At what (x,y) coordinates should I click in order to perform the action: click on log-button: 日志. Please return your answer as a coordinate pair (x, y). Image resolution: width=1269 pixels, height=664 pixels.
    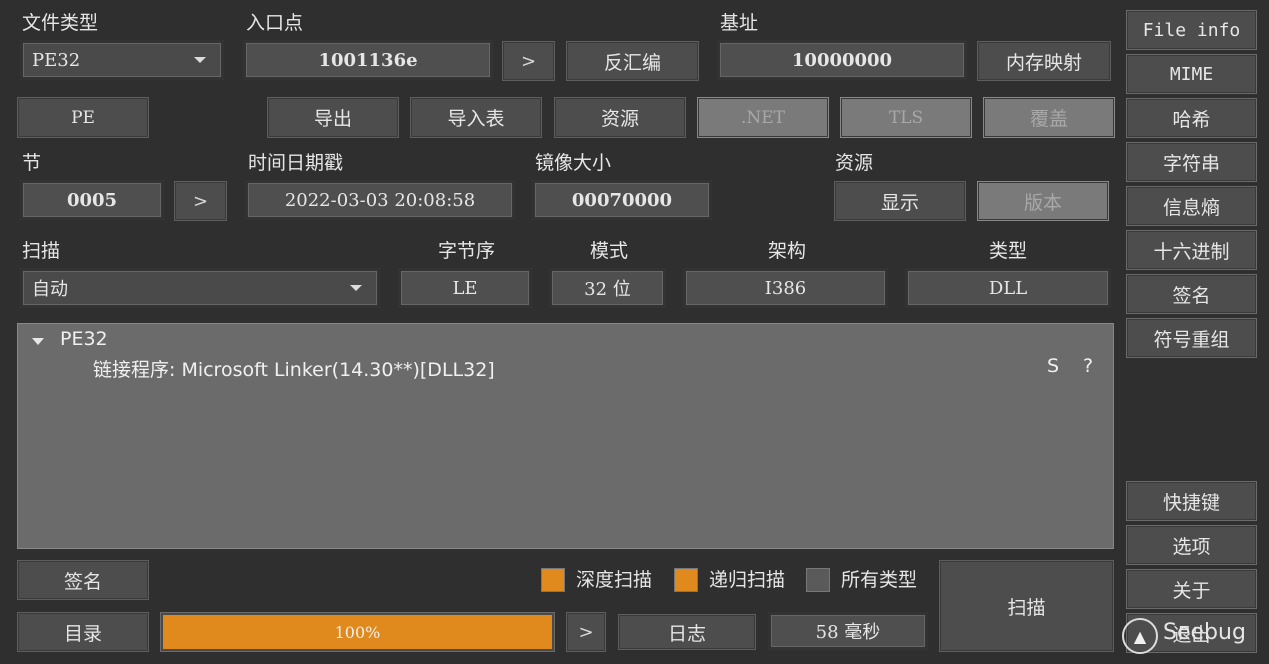
    Looking at the image, I should click on (687, 632).